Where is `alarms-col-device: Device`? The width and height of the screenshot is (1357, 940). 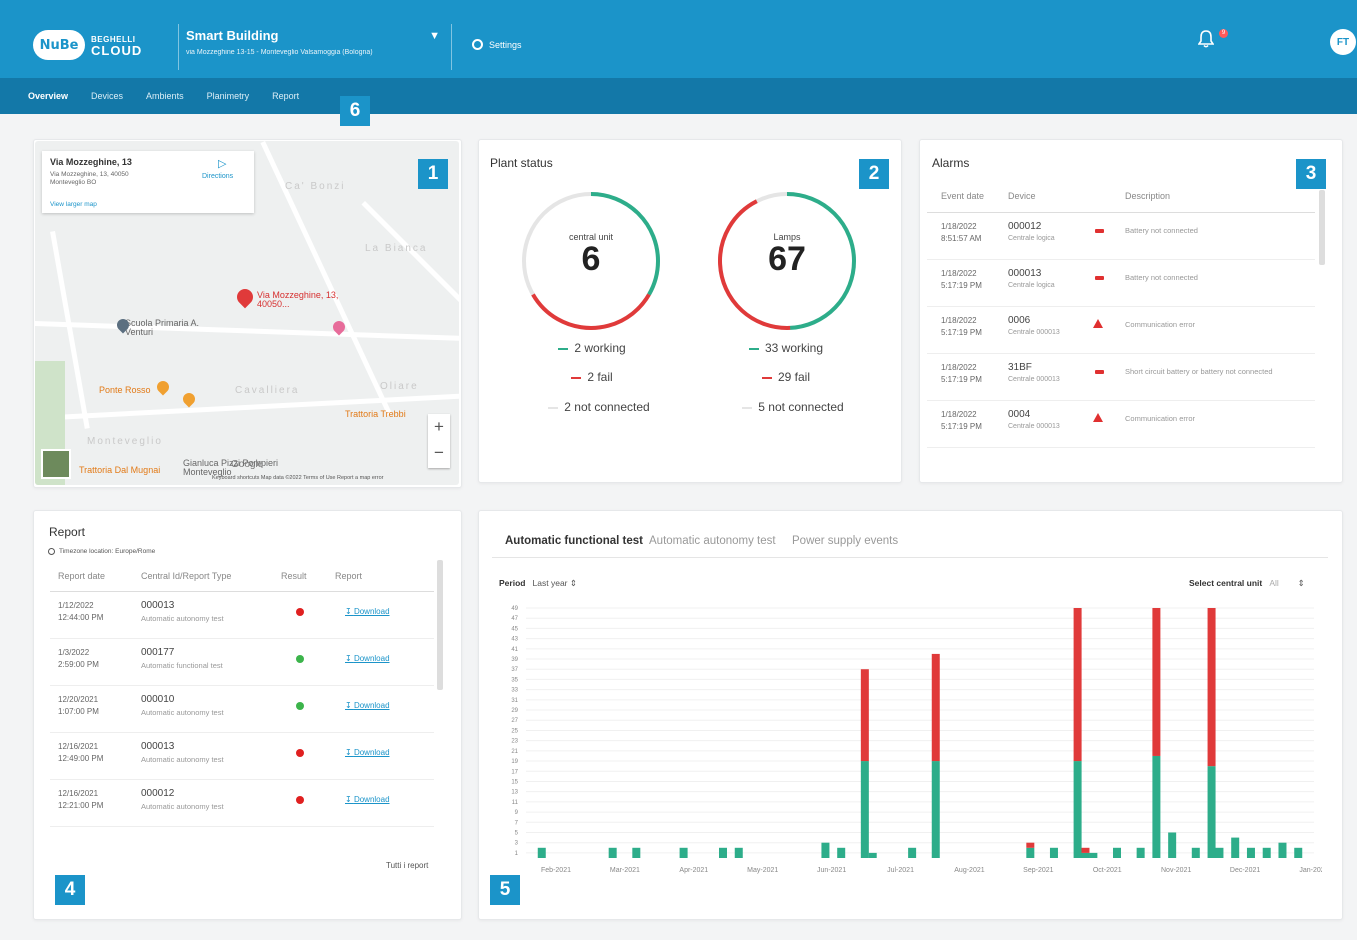 alarms-col-device: Device is located at coordinates (1022, 196).